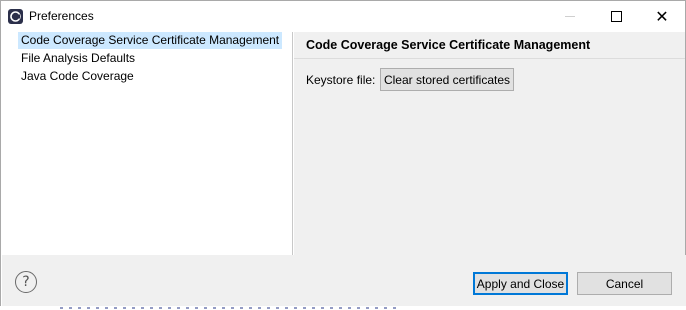 This screenshot has height=310, width=686. Describe the element at coordinates (343, 16) in the screenshot. I see `title-bar: Preferences ✕` at that location.